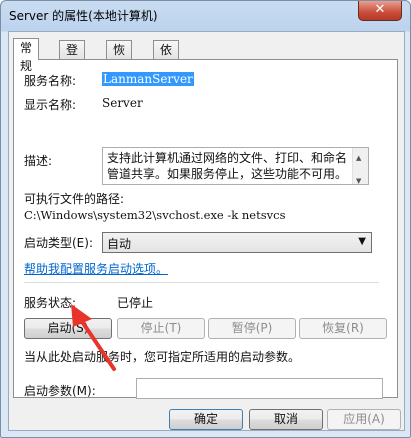  I want to click on tab-recovery: 恢复, so click(119, 57).